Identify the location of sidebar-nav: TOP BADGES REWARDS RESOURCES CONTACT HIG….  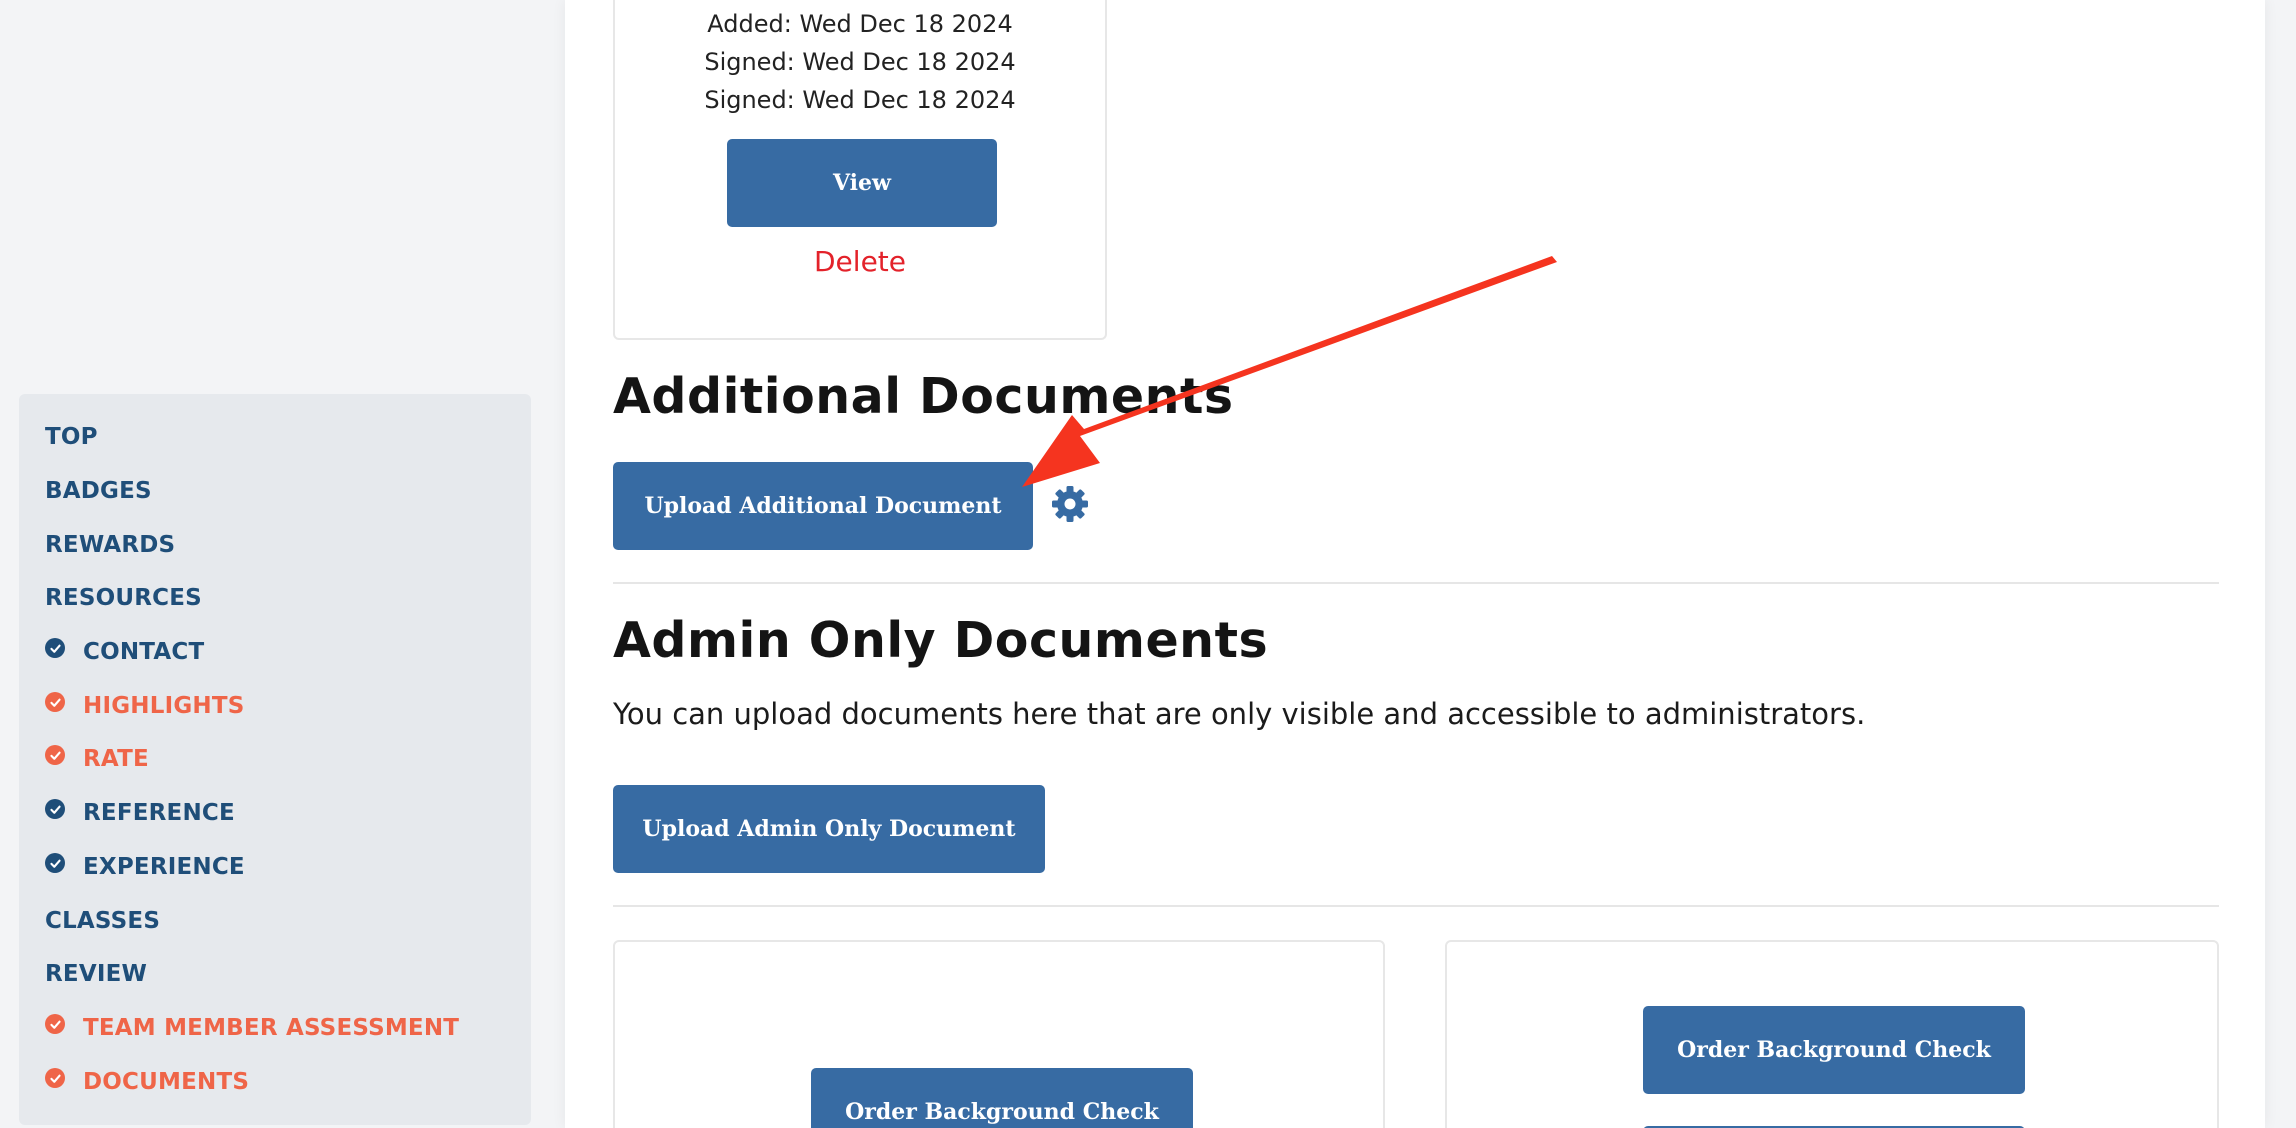
(275, 759).